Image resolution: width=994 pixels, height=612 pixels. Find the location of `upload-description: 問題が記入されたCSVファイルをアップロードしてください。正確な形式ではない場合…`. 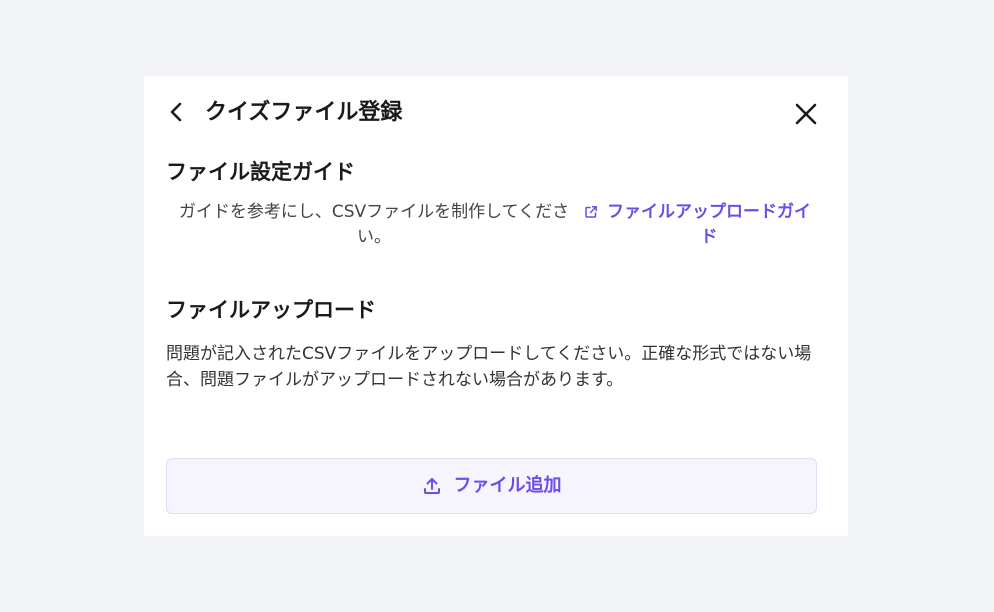

upload-description: 問題が記入されたCSVファイルをアップロードしてください。正確な形式ではない場合… is located at coordinates (489, 367).